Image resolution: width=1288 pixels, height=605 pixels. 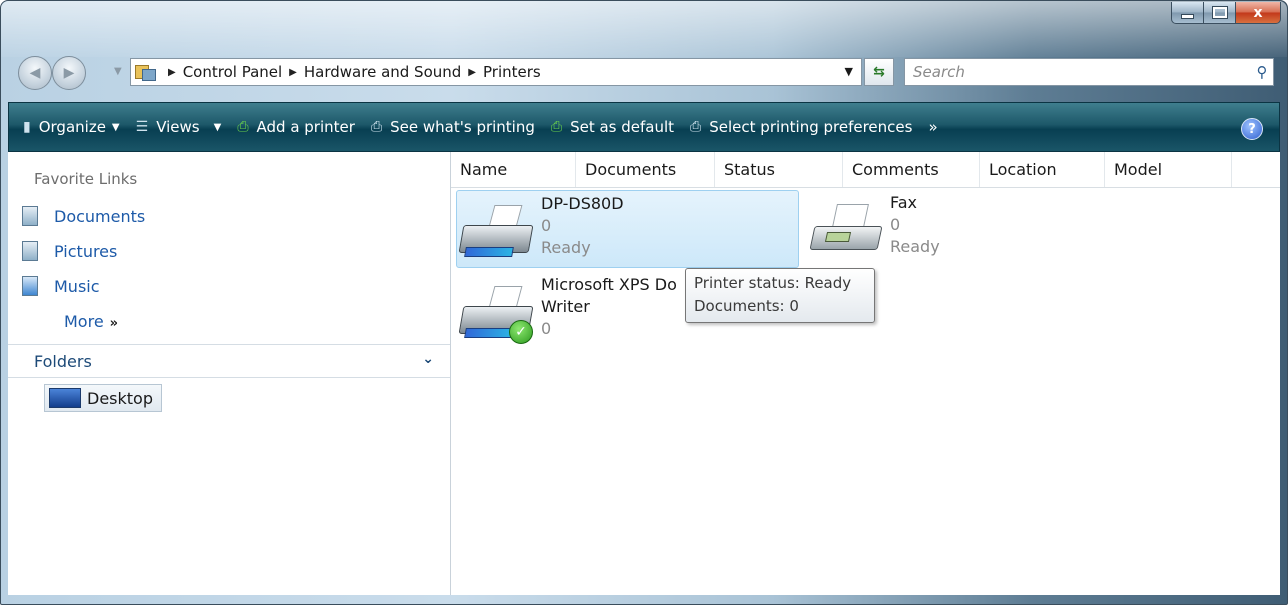 I want to click on back-button: ◀, so click(x=35, y=73).